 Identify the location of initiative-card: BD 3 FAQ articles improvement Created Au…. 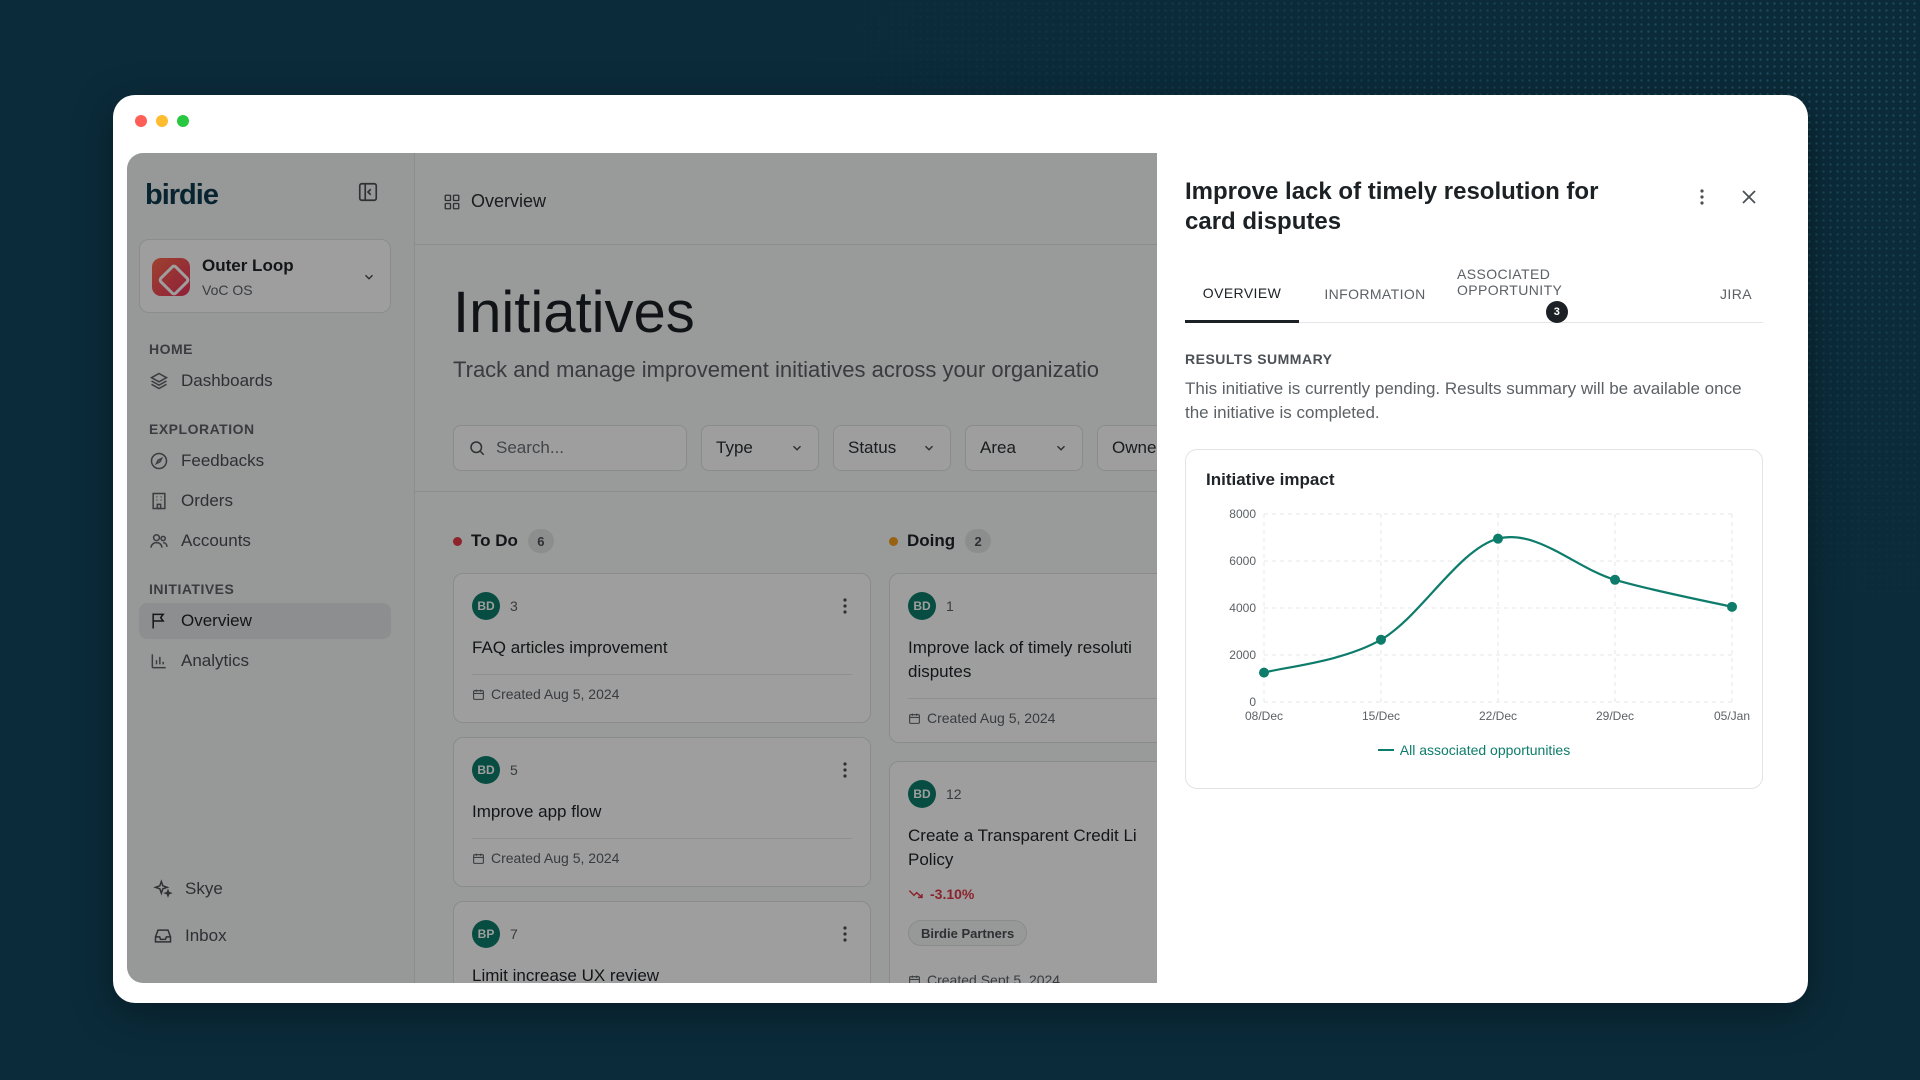
(662, 648).